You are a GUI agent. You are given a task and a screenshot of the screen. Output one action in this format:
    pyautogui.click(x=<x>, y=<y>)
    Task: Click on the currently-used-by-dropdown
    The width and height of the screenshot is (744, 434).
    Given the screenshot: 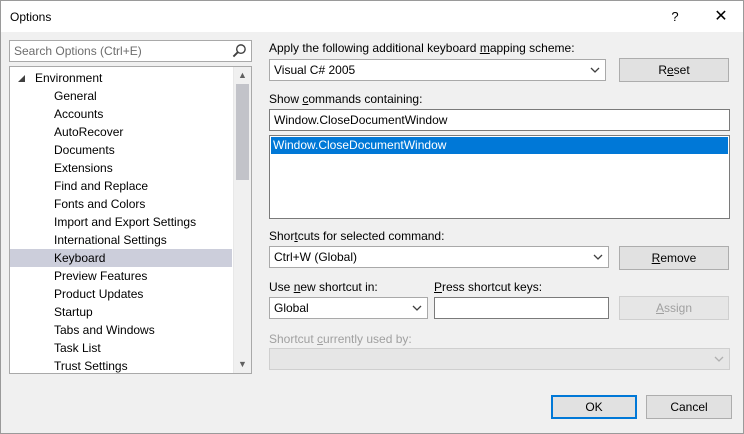 What is the action you would take?
    pyautogui.click(x=499, y=359)
    